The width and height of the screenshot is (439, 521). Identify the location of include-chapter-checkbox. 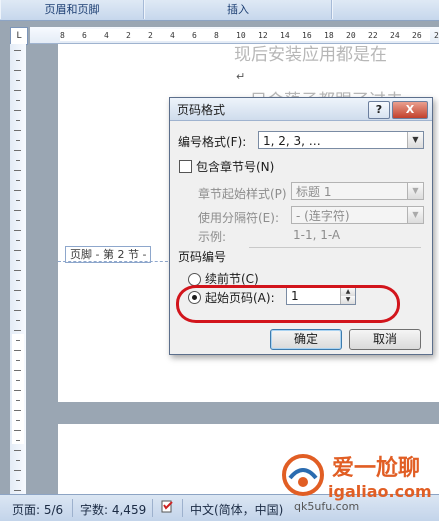
(185, 166).